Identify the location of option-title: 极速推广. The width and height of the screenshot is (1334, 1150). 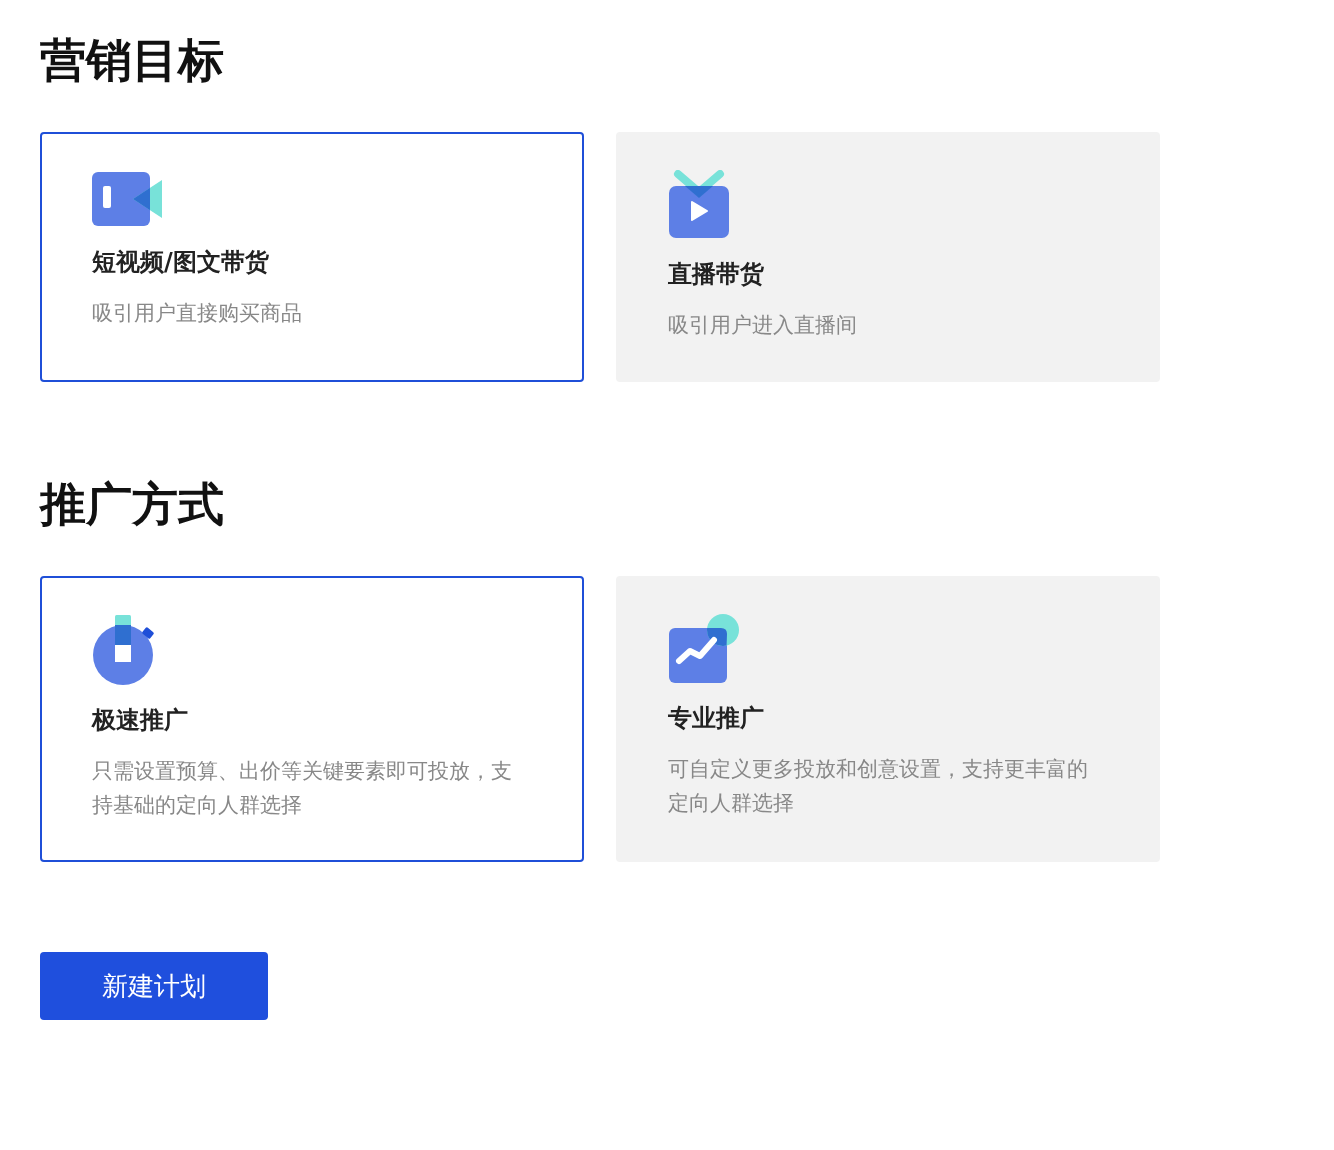
(140, 720).